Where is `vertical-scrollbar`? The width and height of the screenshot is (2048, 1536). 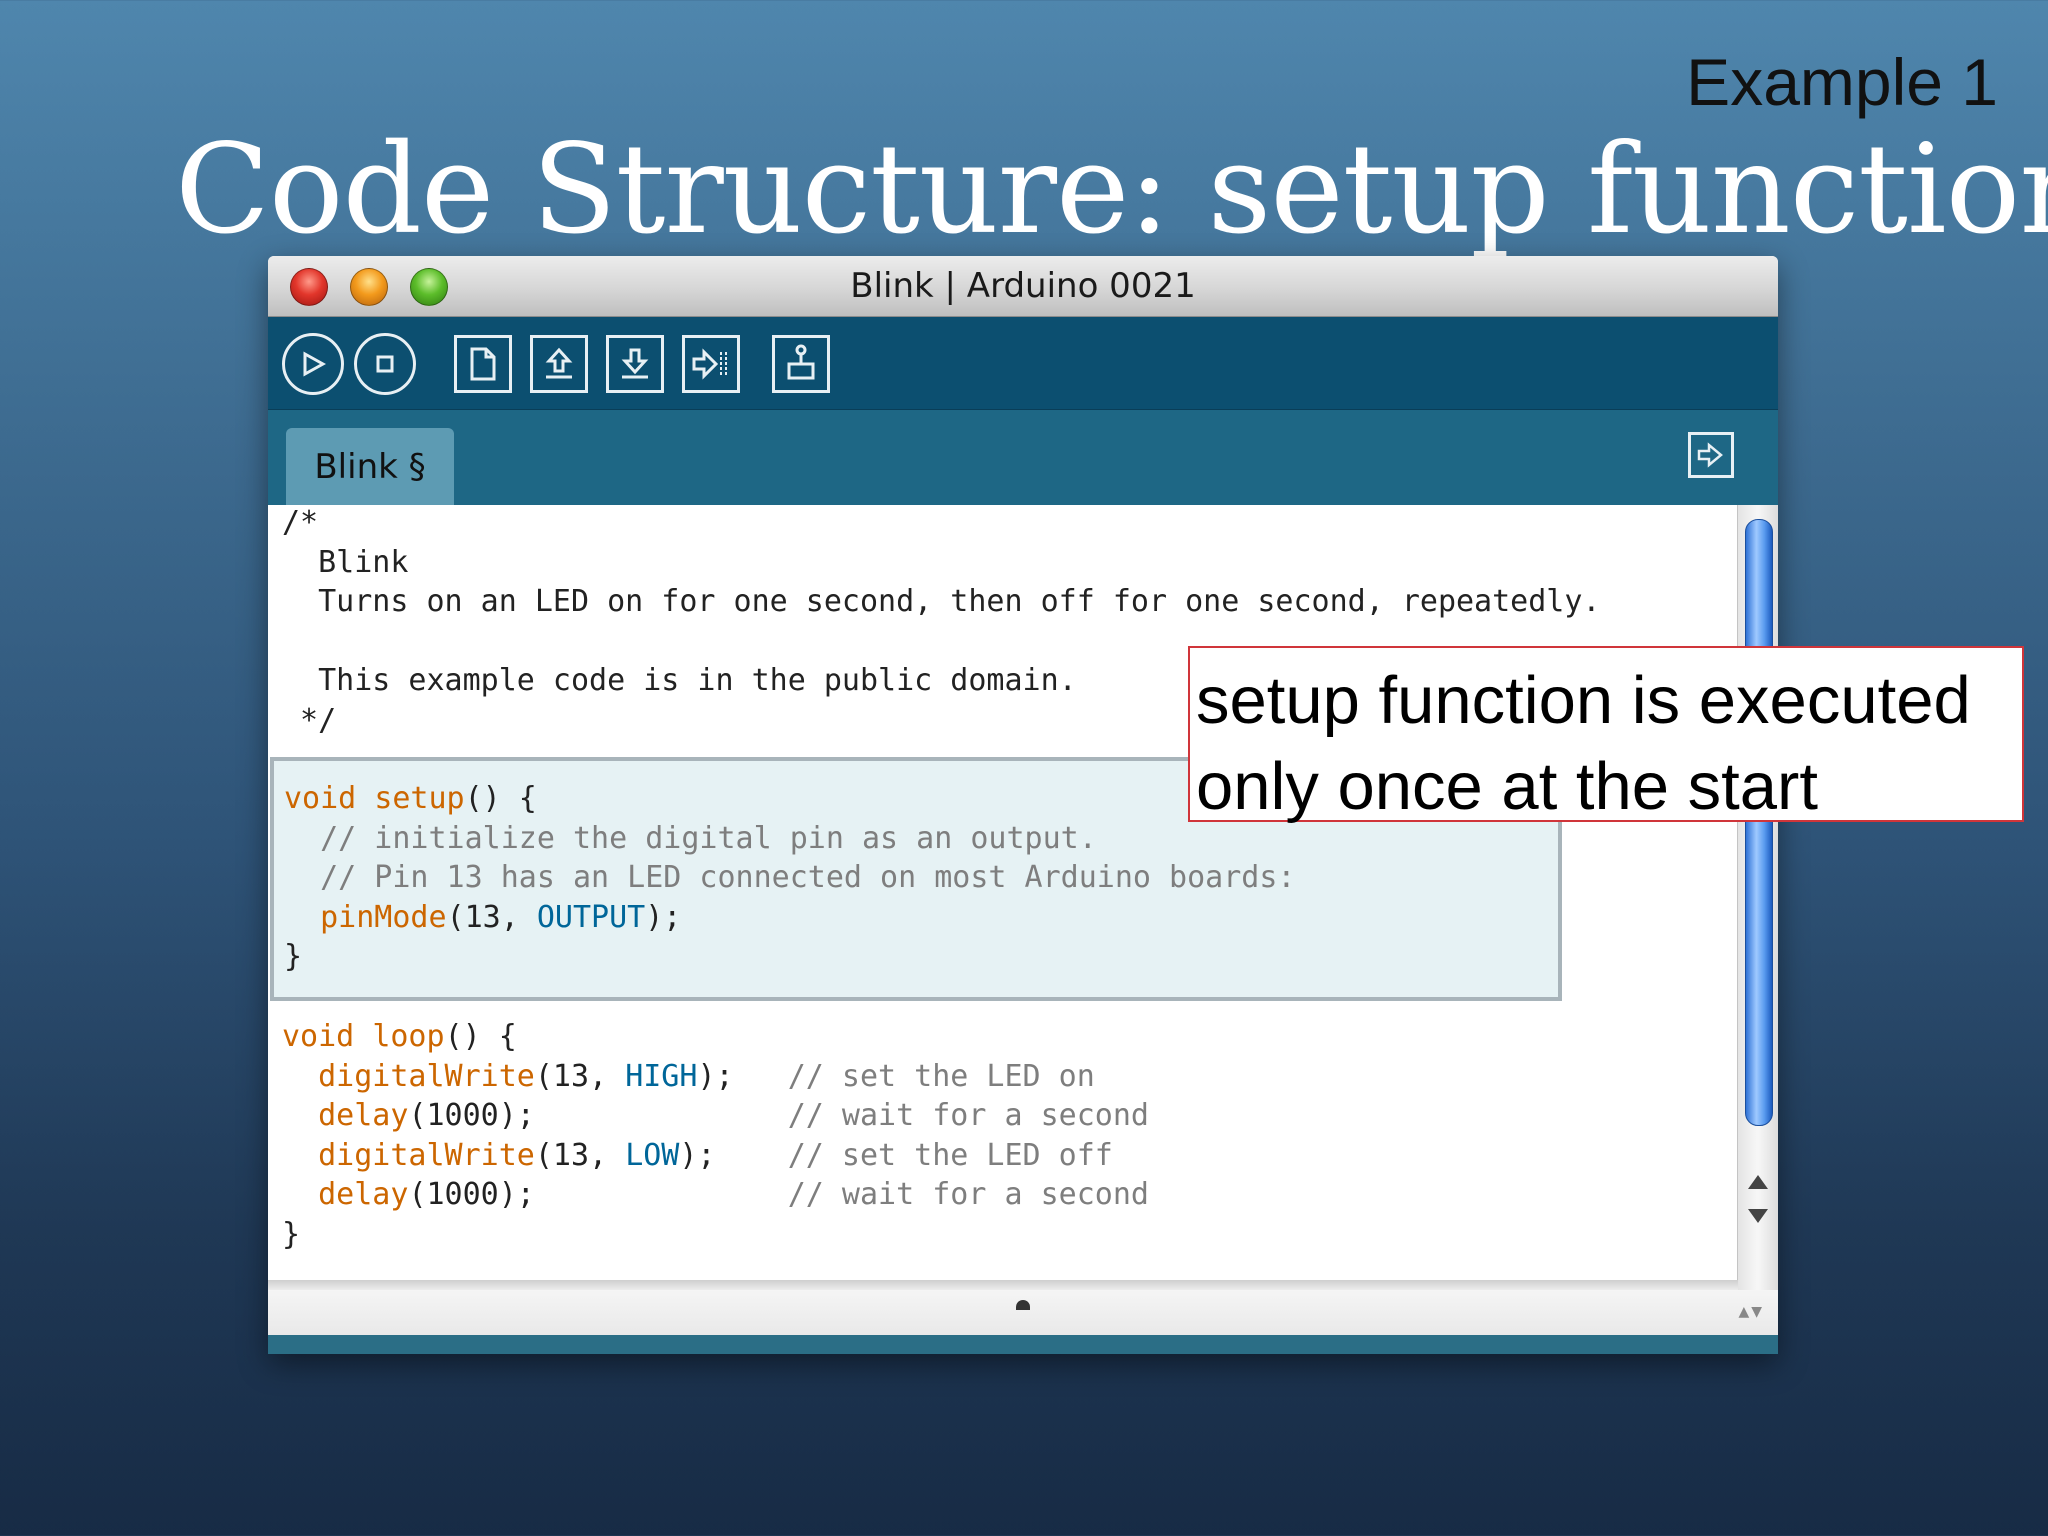 vertical-scrollbar is located at coordinates (1757, 897).